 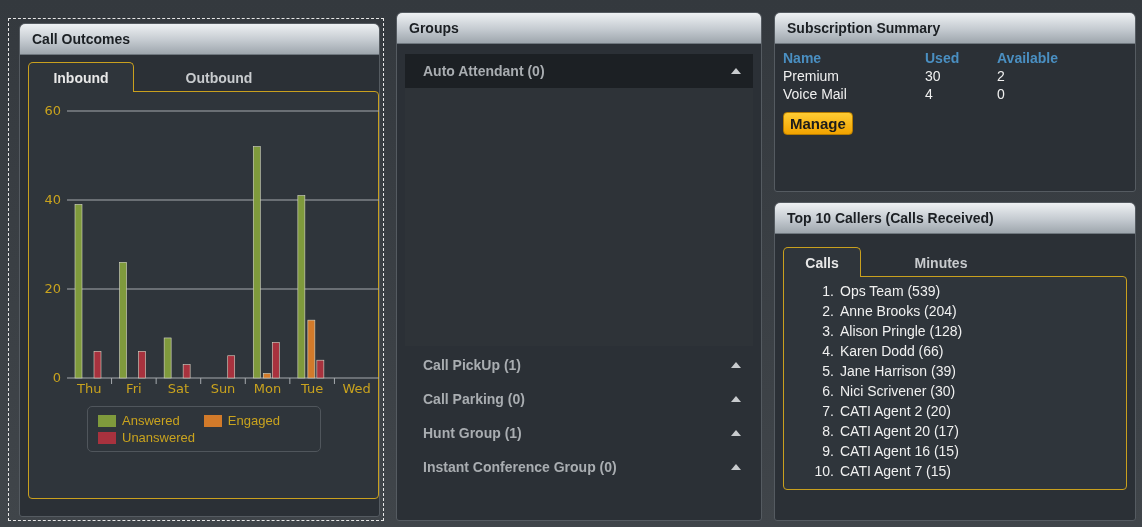 What do you see at coordinates (472, 433) in the screenshot?
I see `group-label: Hunt Group (1)` at bounding box center [472, 433].